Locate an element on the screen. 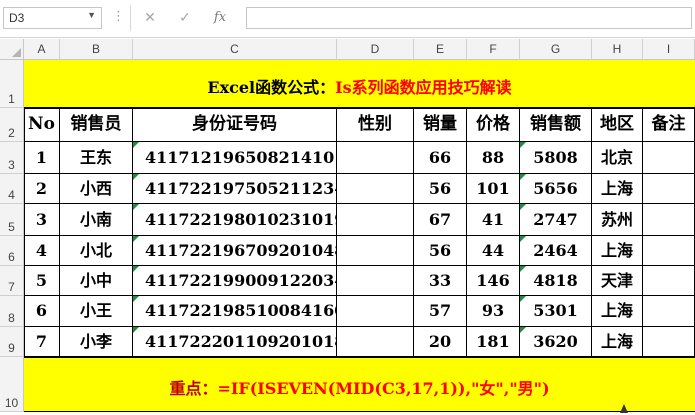 The image size is (695, 415). header-note: 备注 is located at coordinates (669, 125).